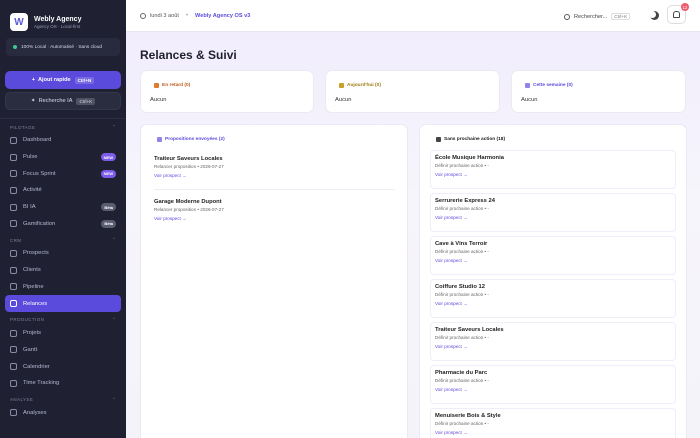  I want to click on analytics-icon, so click(13, 413).